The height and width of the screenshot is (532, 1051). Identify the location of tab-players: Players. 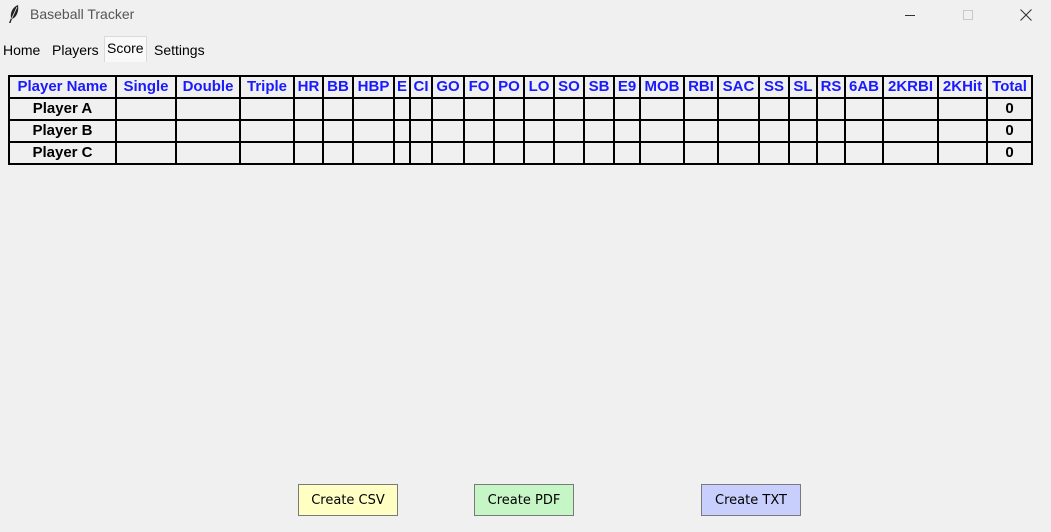
(75, 50).